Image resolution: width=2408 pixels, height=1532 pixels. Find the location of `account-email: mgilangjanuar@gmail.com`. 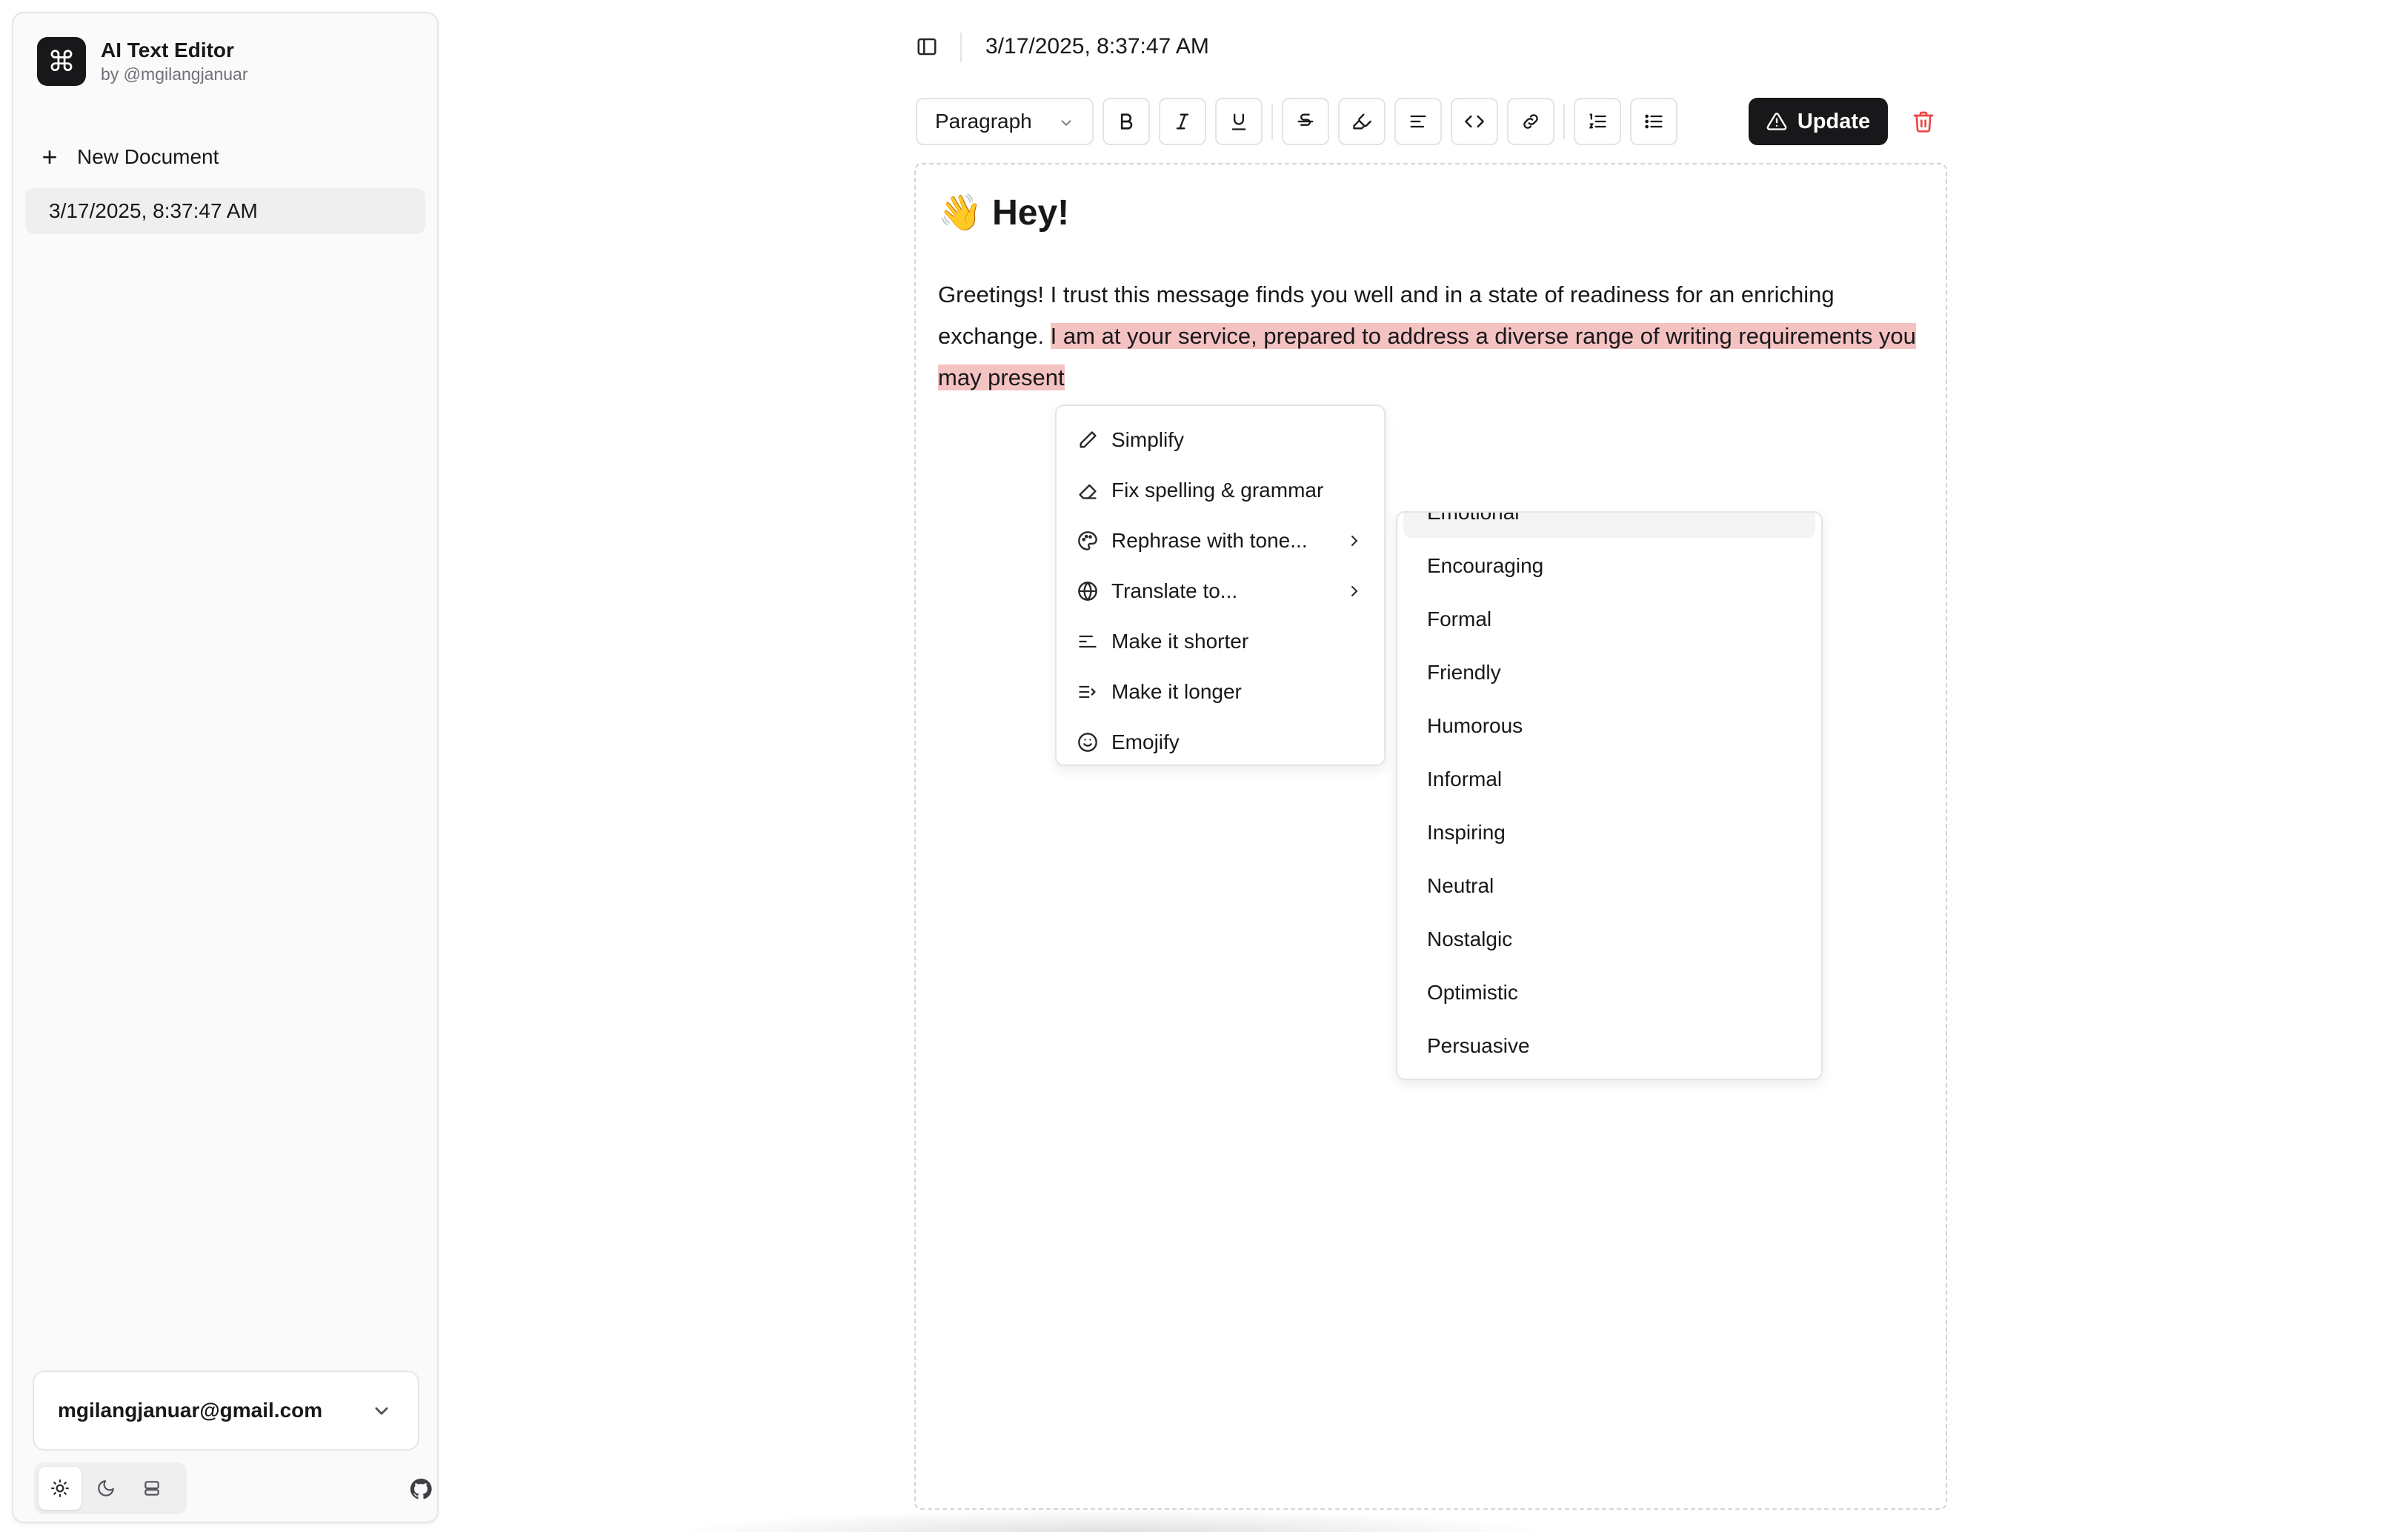

account-email: mgilangjanuar@gmail.com is located at coordinates (190, 1410).